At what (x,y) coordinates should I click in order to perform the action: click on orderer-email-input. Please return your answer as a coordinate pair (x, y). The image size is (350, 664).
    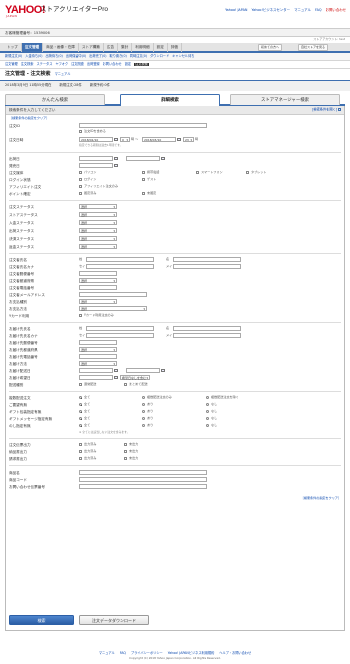
    Looking at the image, I should click on (113, 294).